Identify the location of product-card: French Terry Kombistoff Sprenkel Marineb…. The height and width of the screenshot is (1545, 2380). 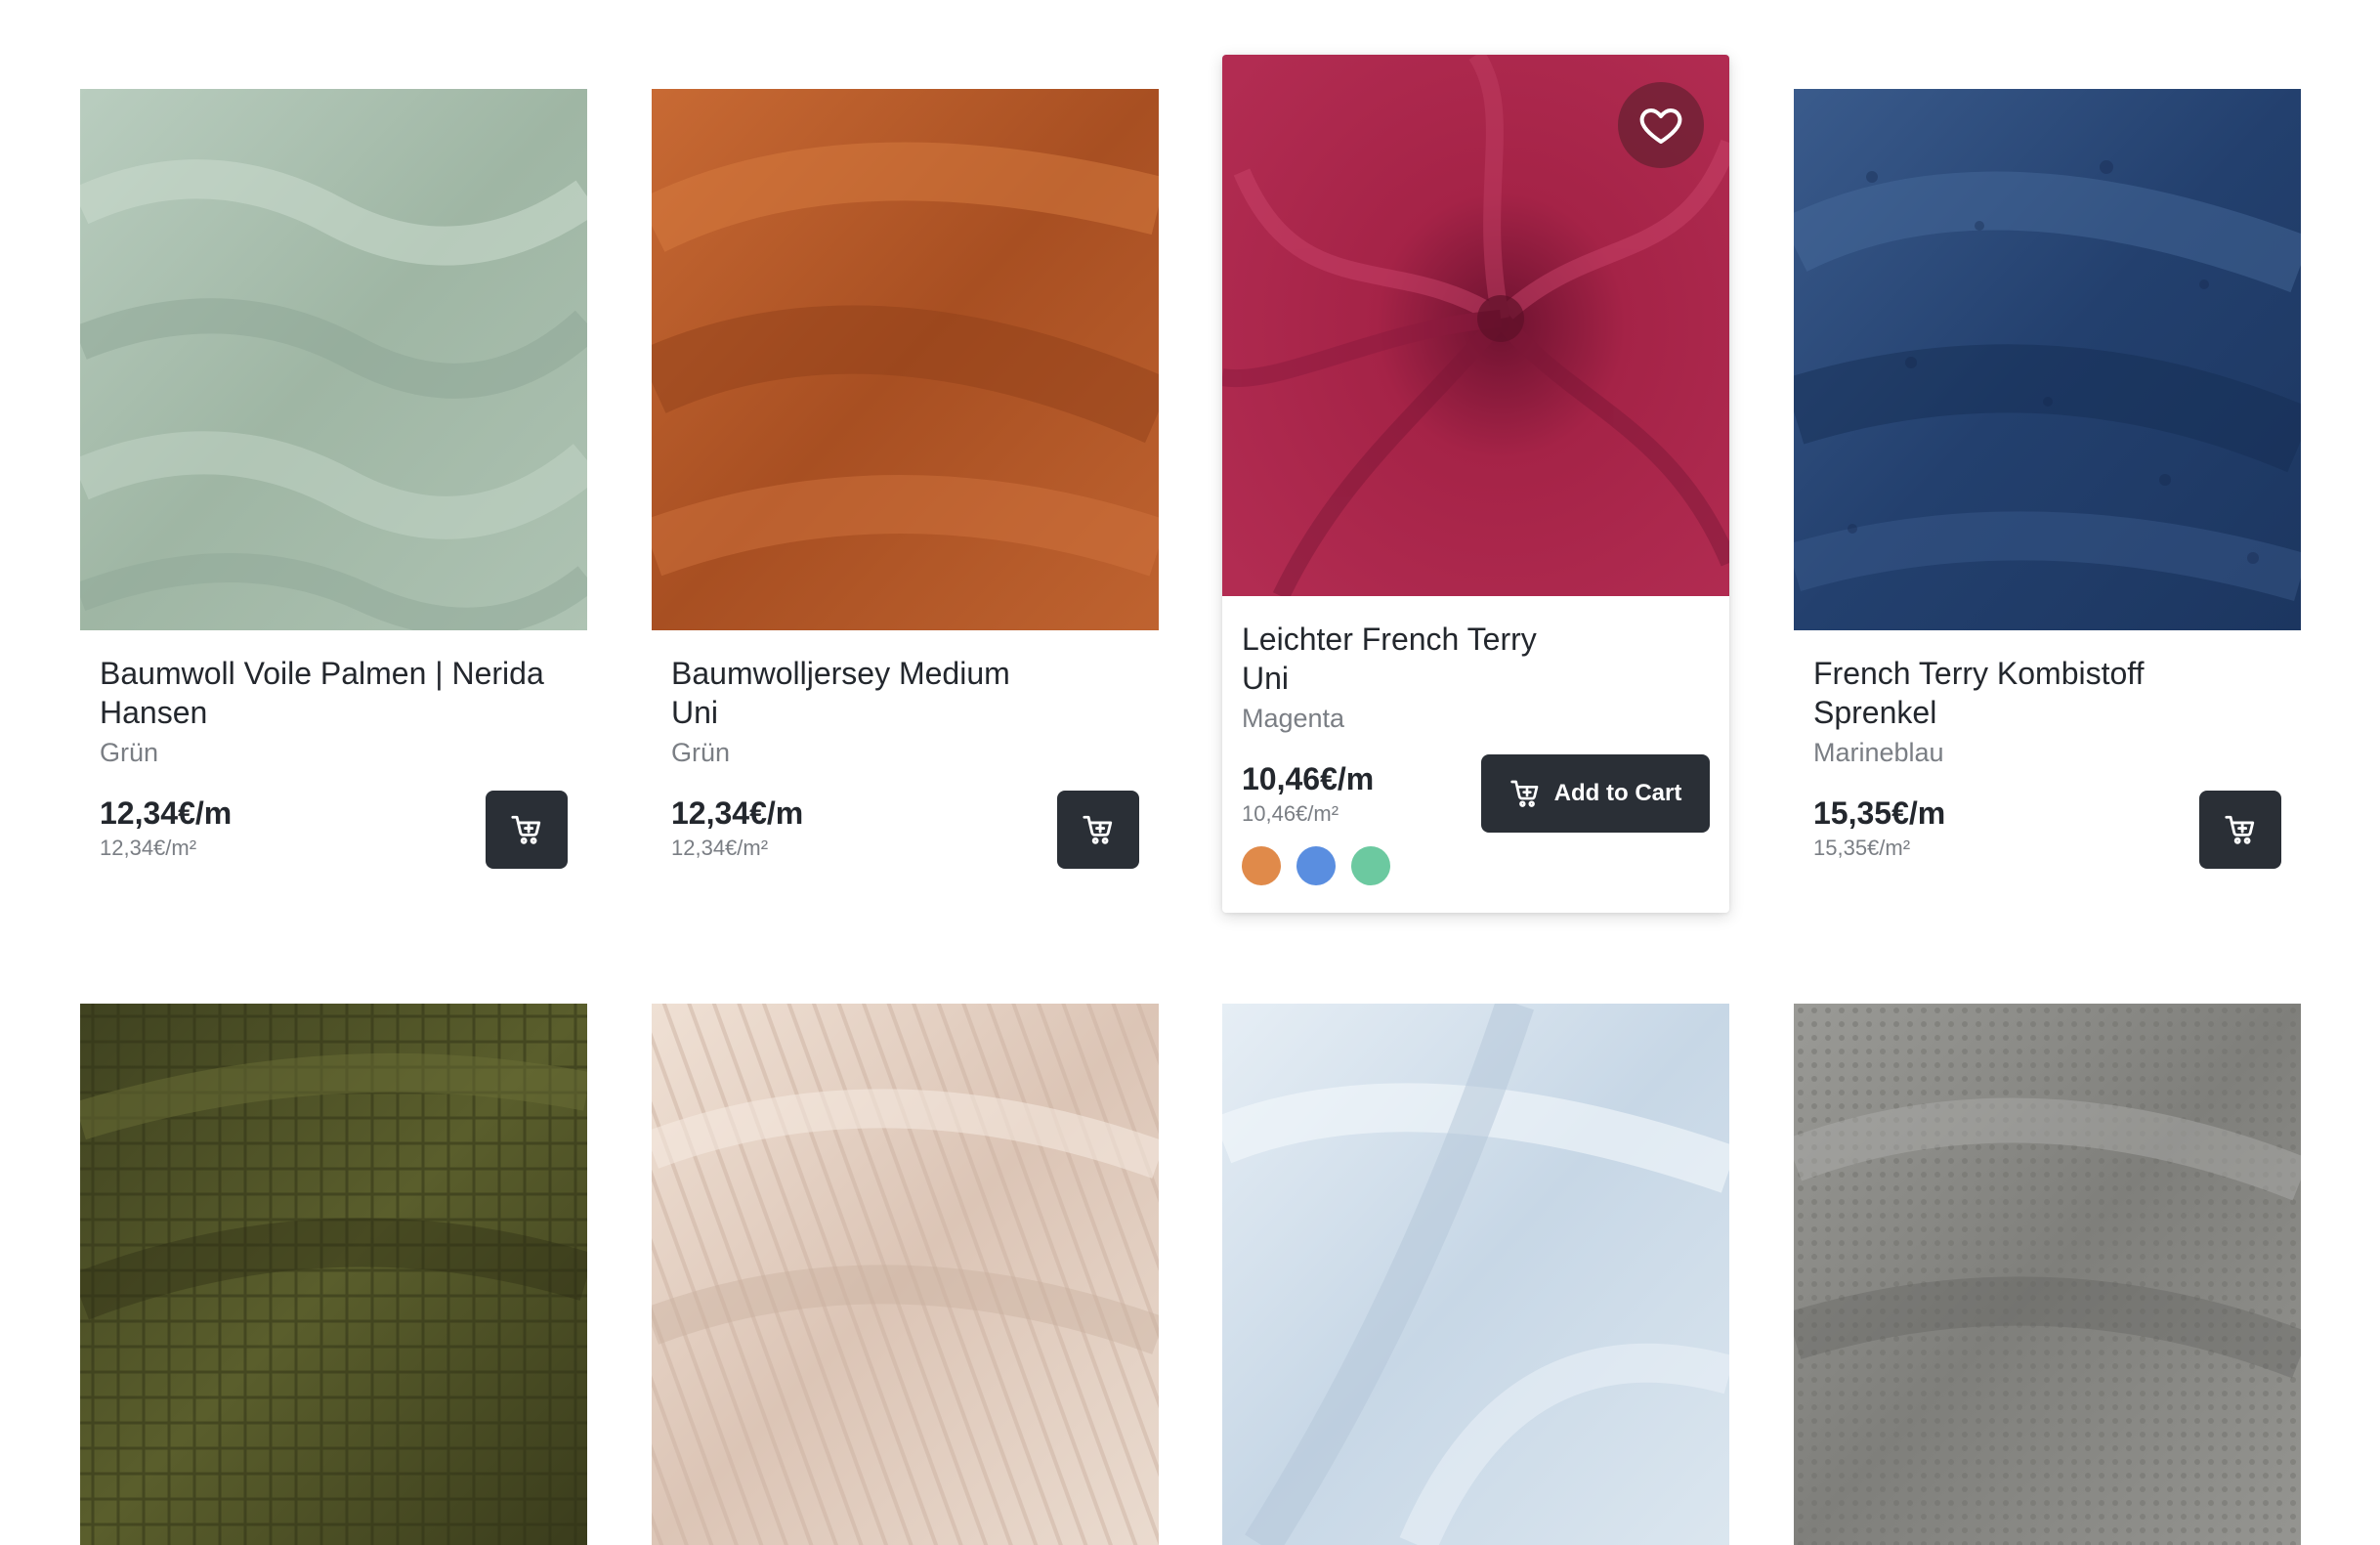
(2047, 485).